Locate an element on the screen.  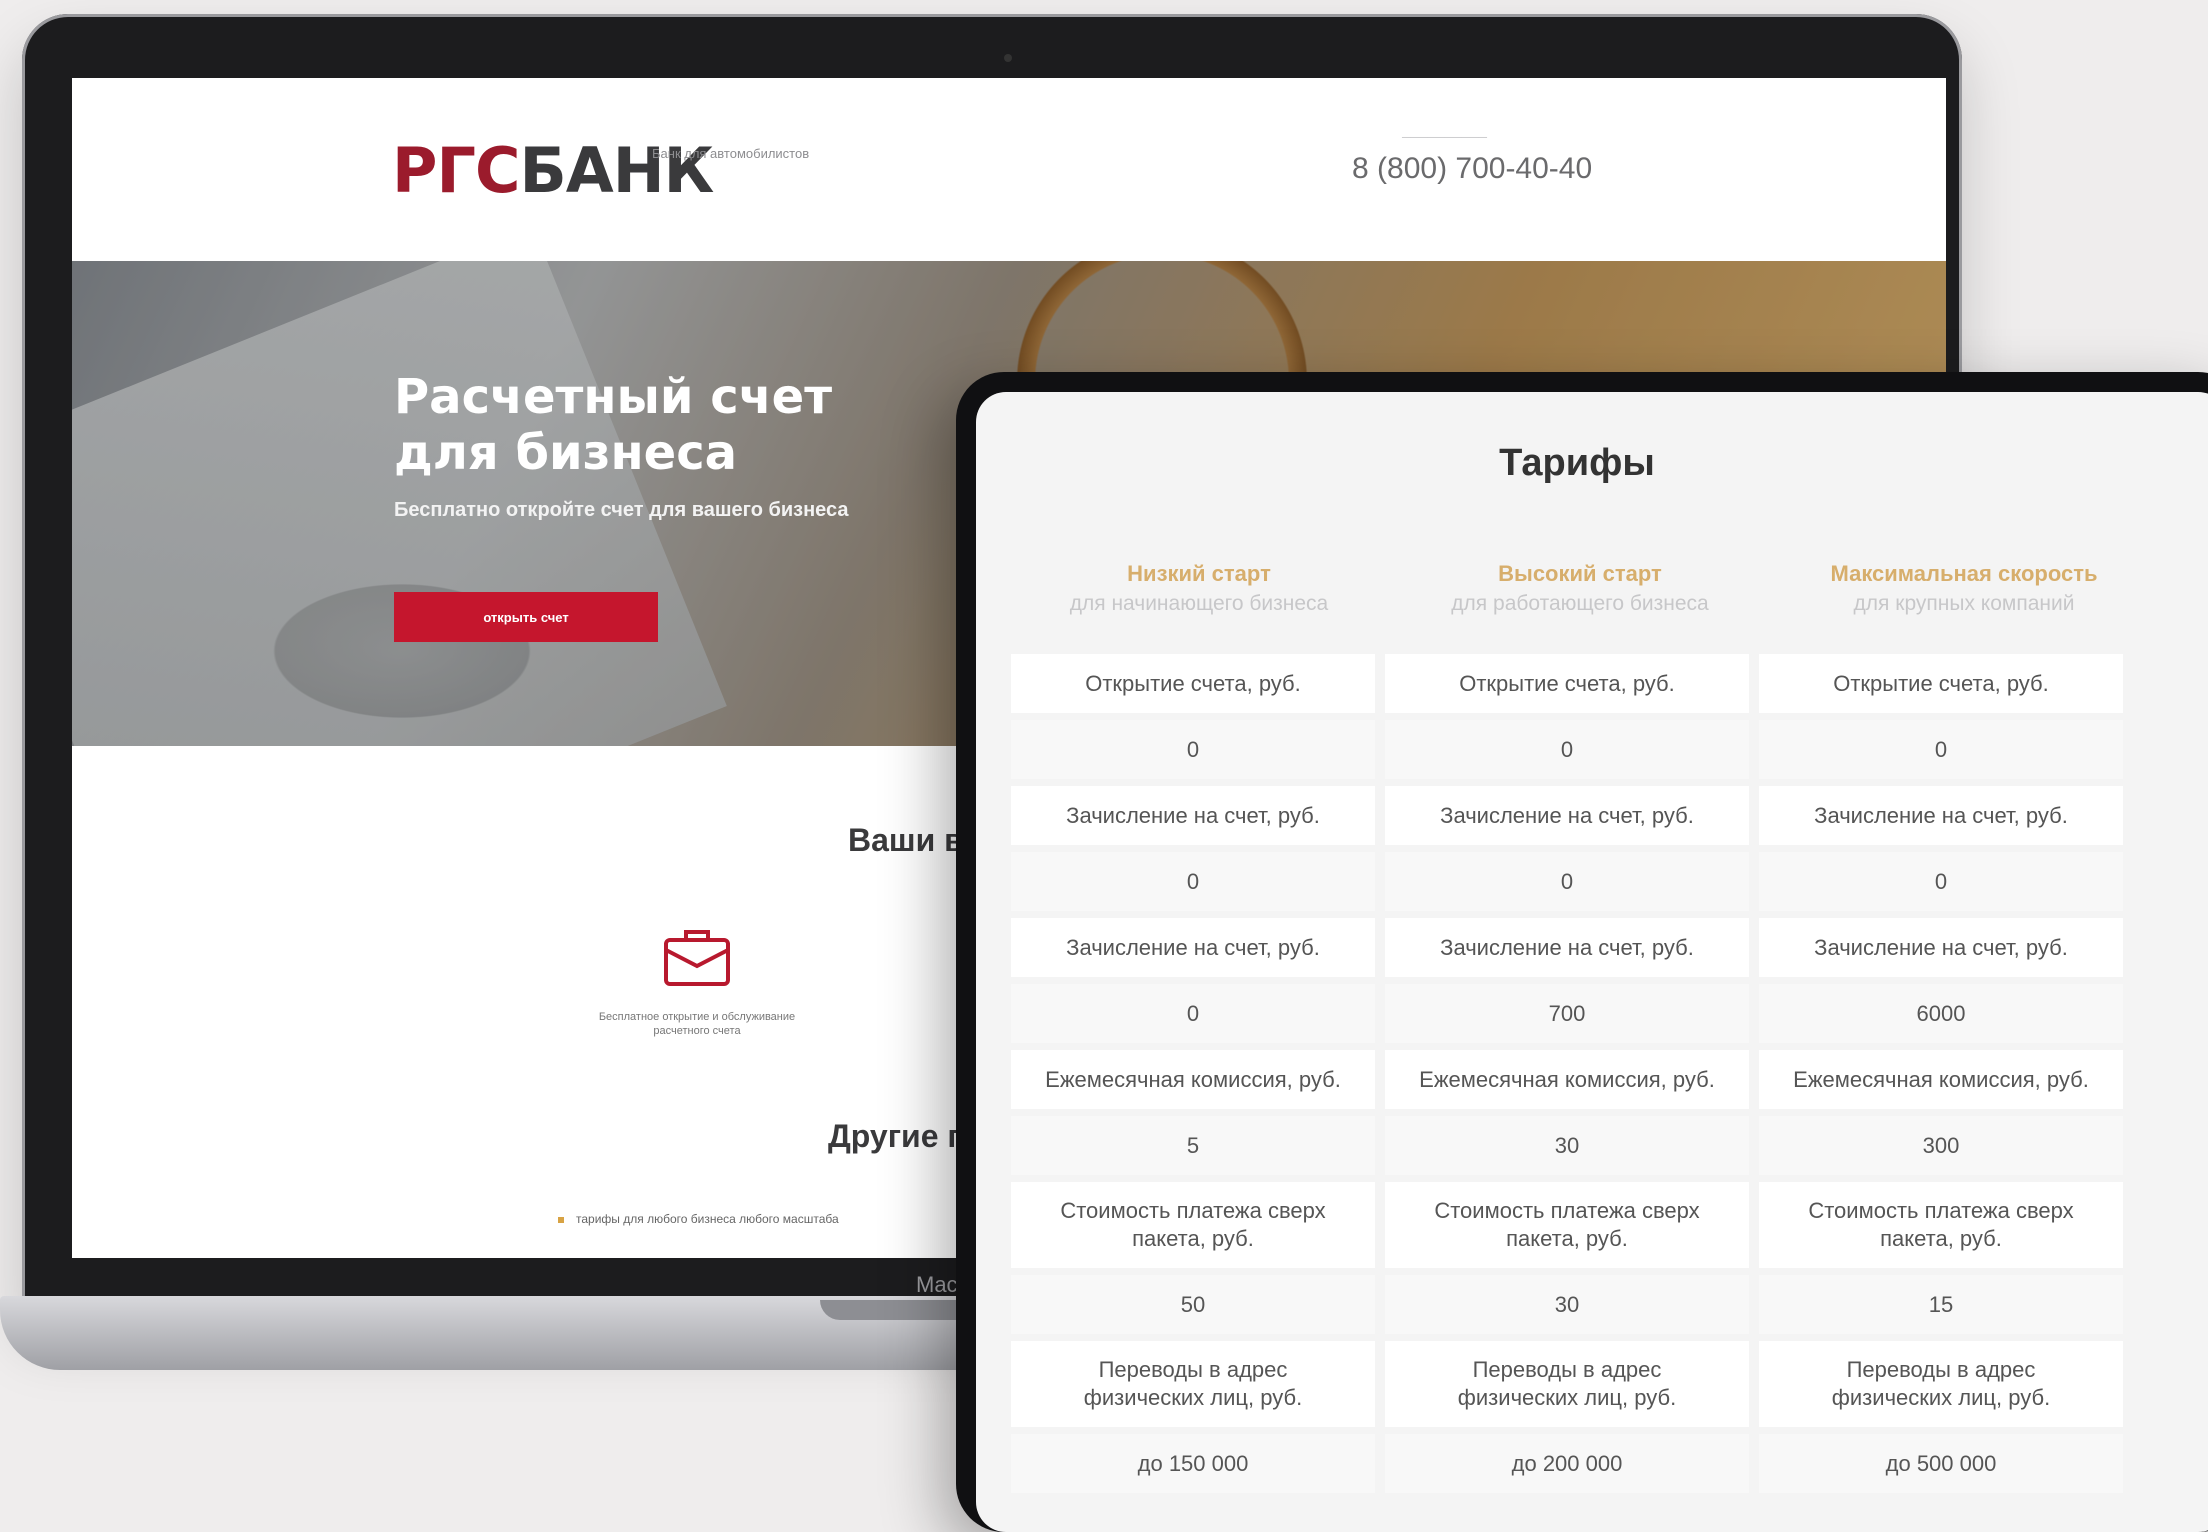
table-value-cell: до 150 000 is located at coordinates (1193, 1463).